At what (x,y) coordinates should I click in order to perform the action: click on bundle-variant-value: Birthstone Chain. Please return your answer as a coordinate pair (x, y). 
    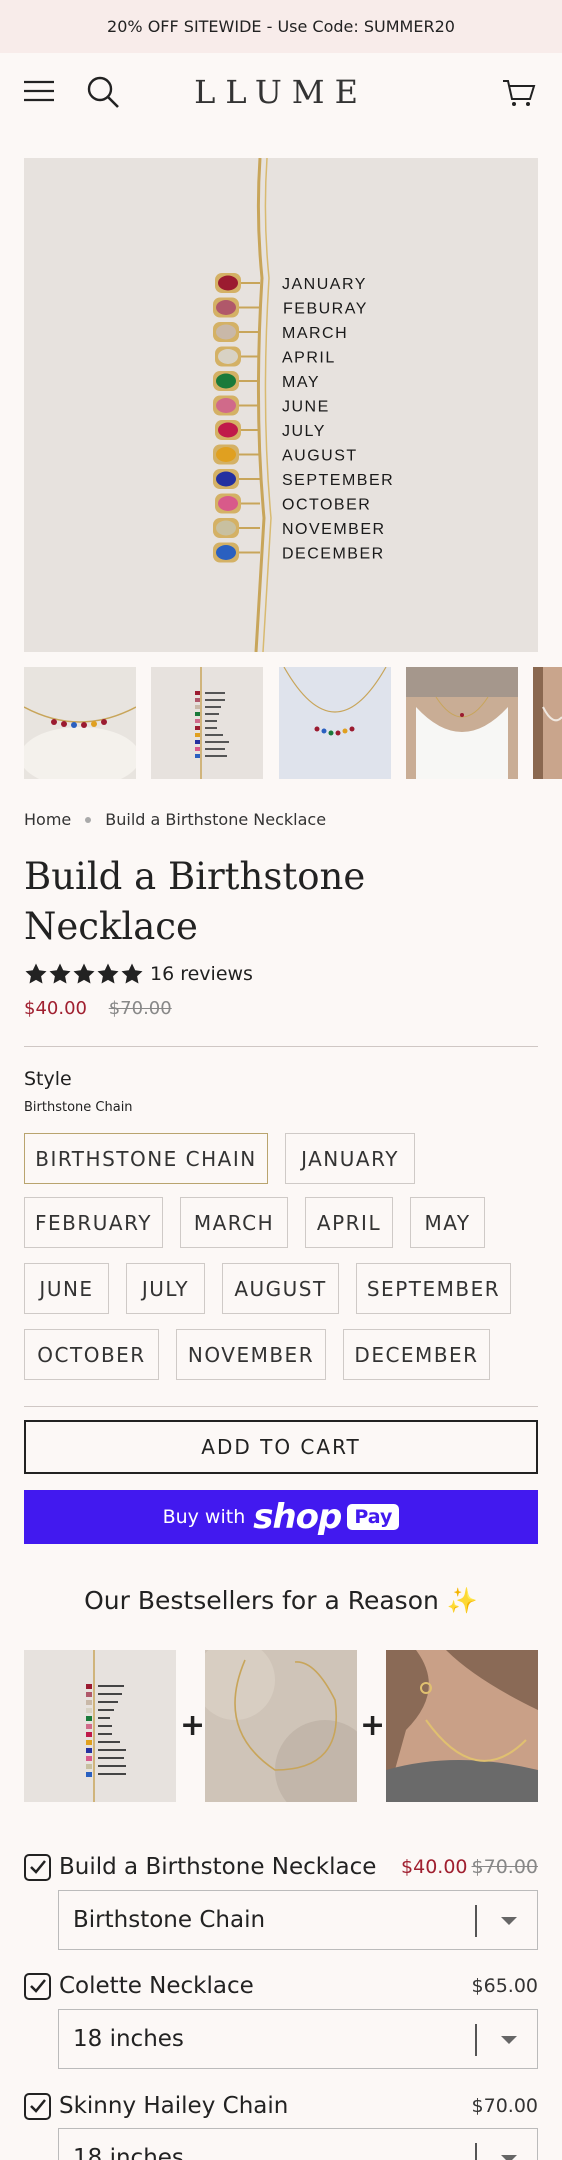
    Looking at the image, I should click on (169, 1920).